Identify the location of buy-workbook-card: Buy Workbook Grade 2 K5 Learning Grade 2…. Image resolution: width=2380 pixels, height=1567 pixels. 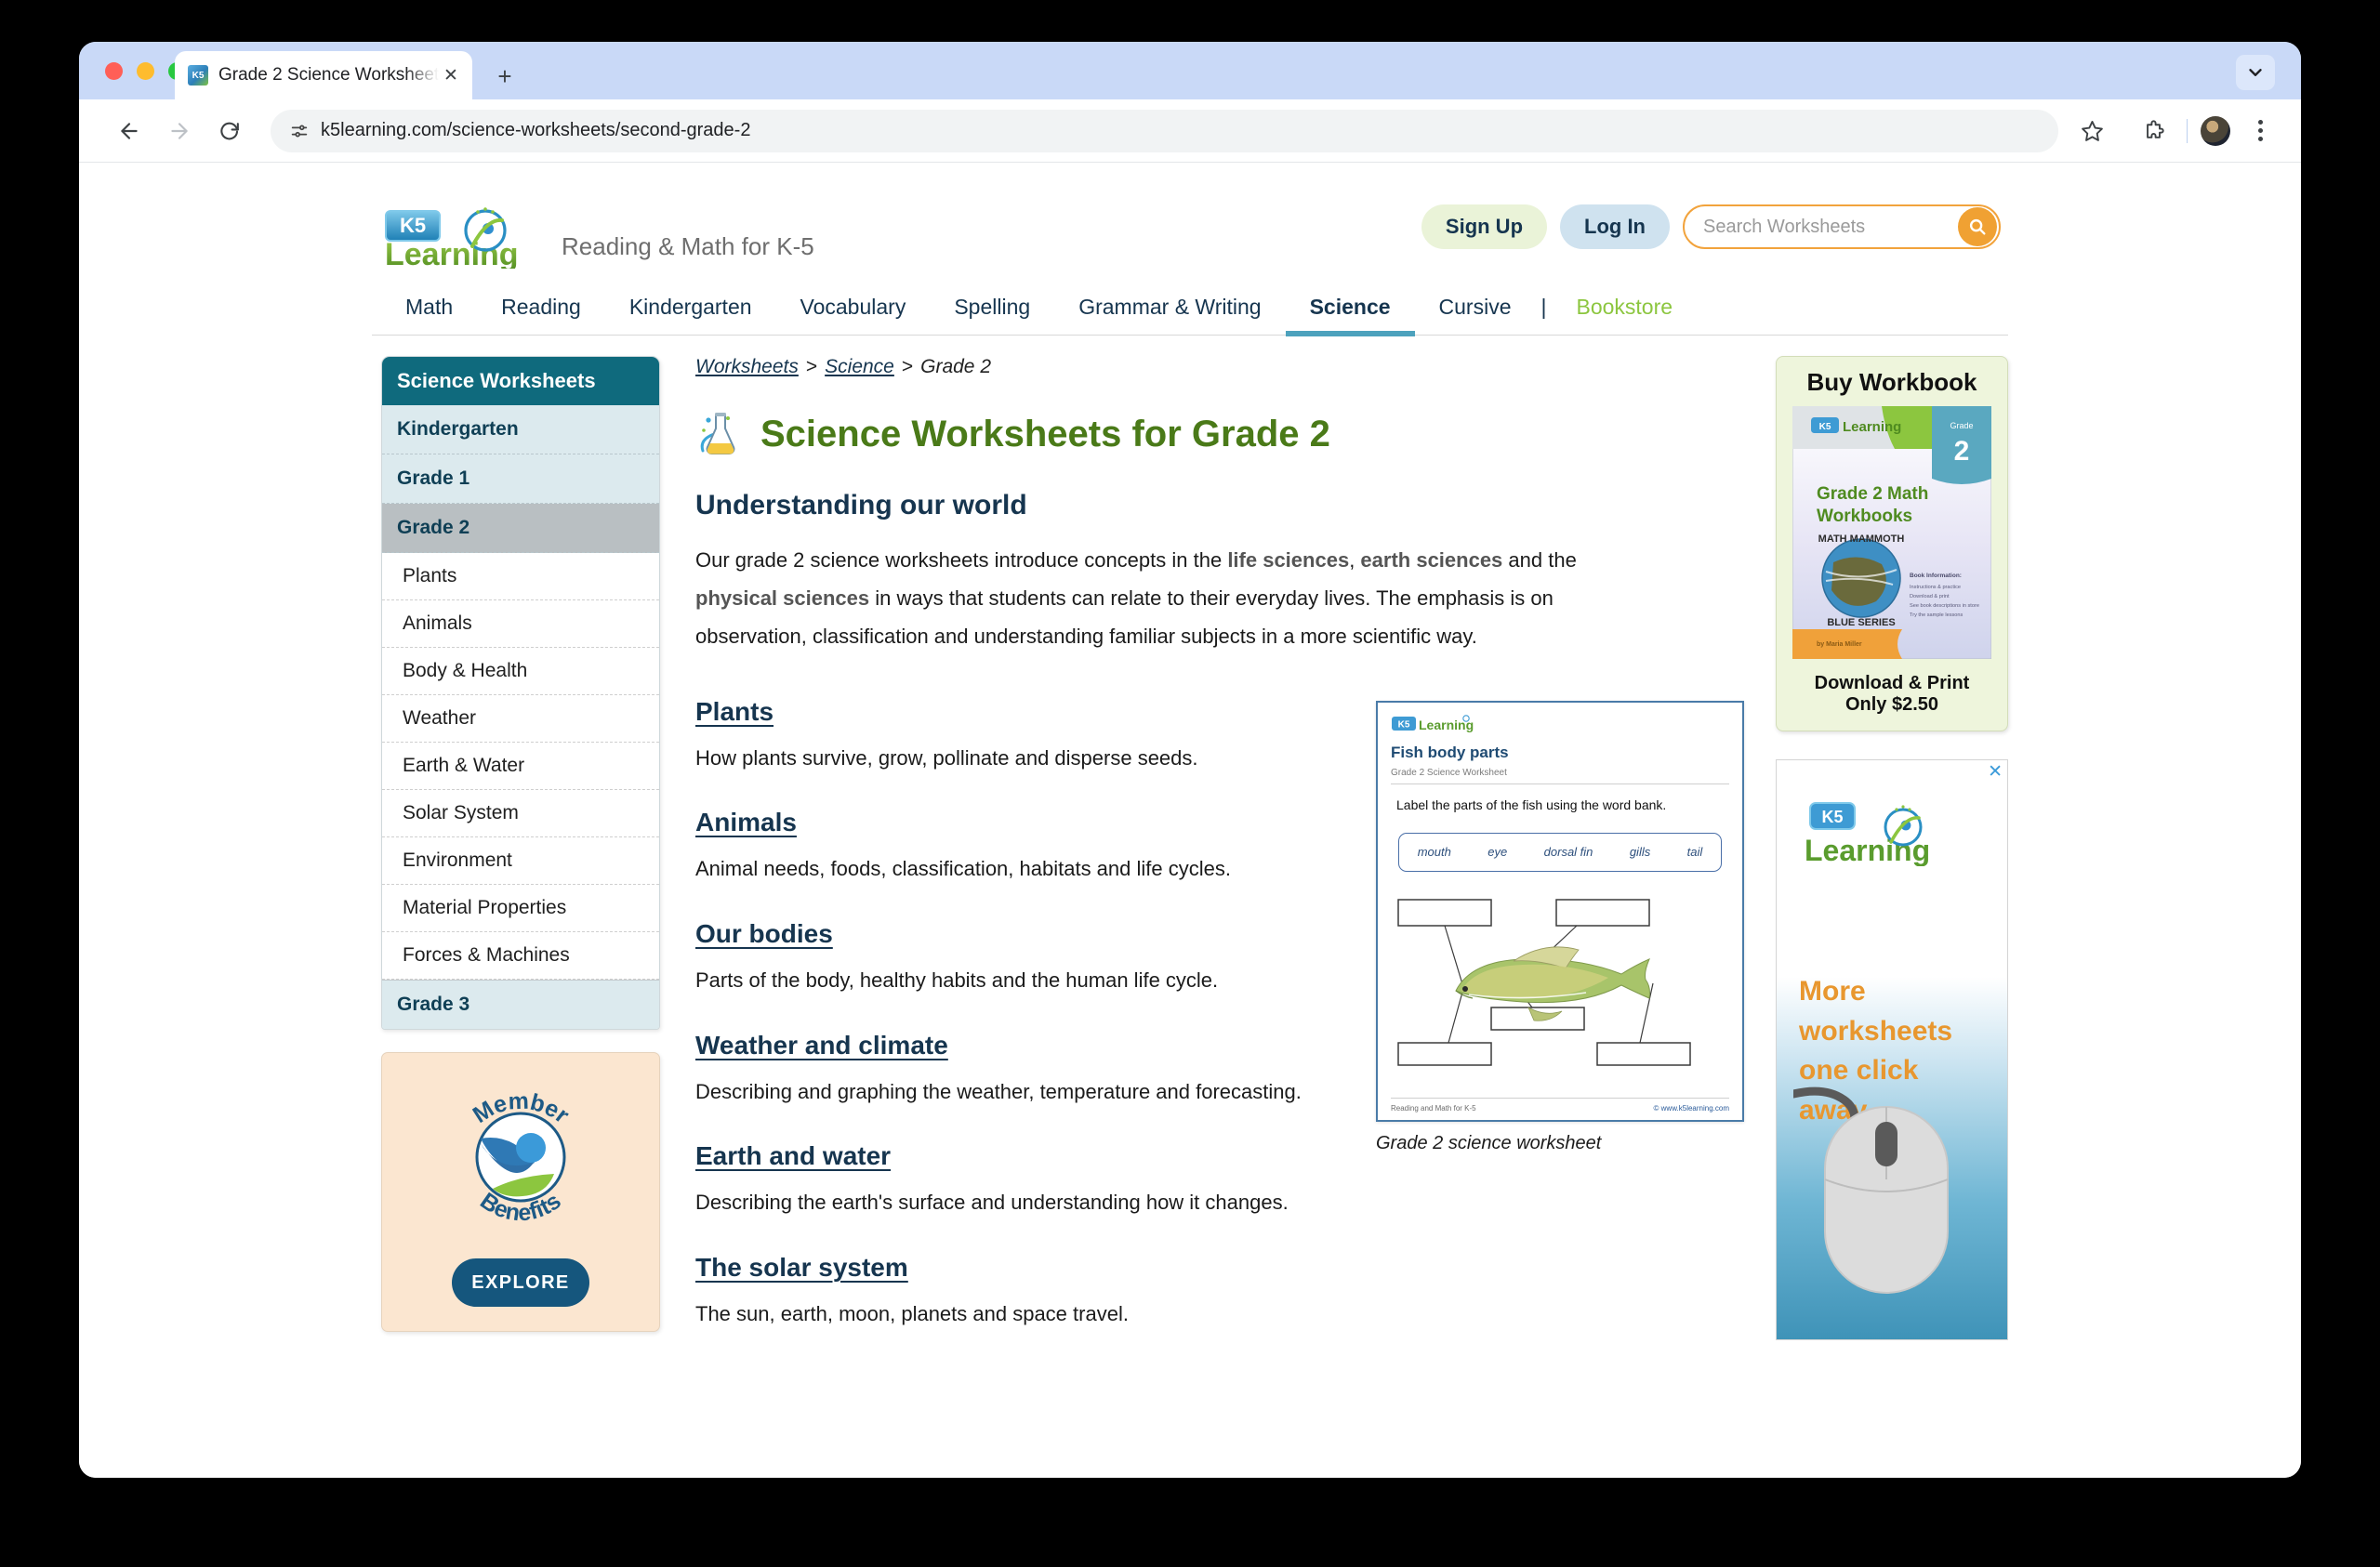
(1892, 543).